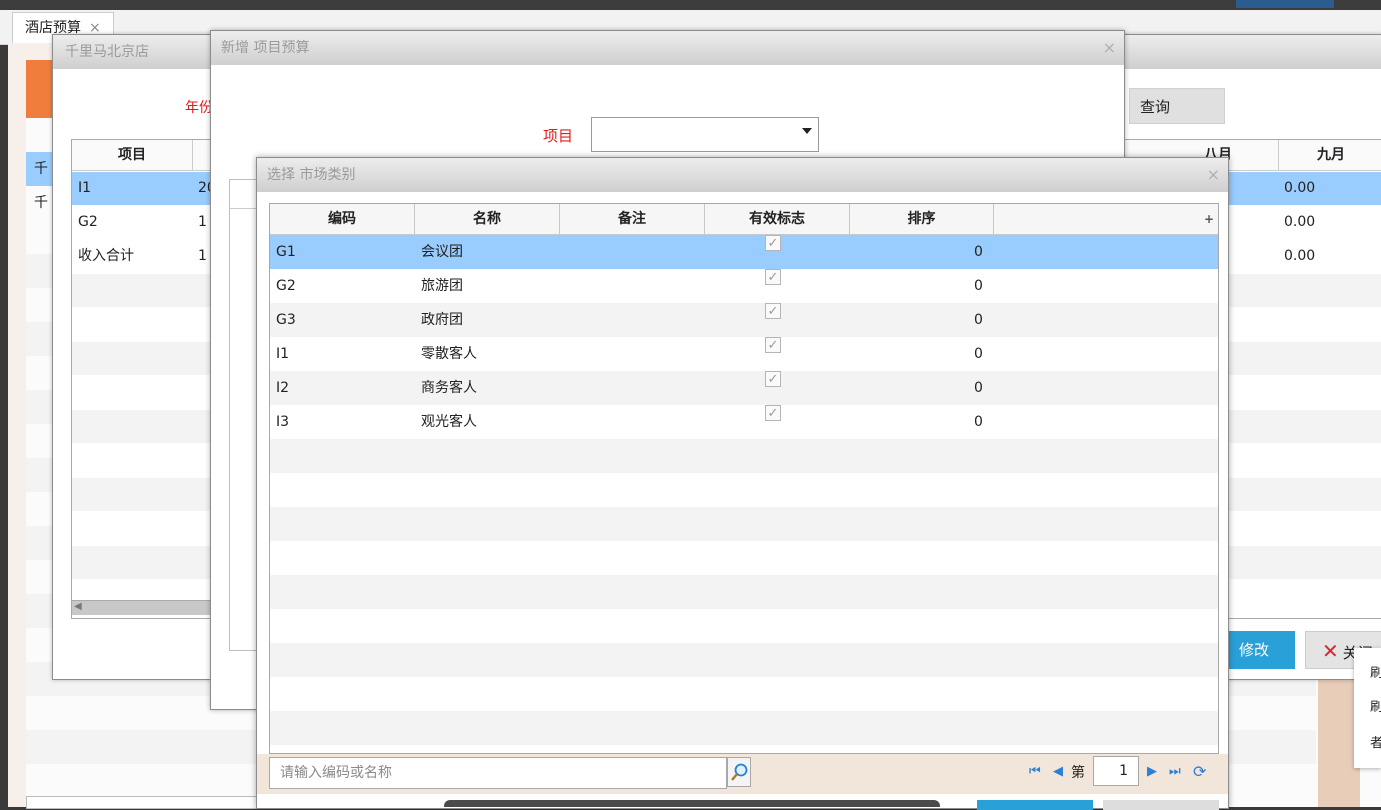  What do you see at coordinates (1375, 741) in the screenshot?
I see `menu-item: 者` at bounding box center [1375, 741].